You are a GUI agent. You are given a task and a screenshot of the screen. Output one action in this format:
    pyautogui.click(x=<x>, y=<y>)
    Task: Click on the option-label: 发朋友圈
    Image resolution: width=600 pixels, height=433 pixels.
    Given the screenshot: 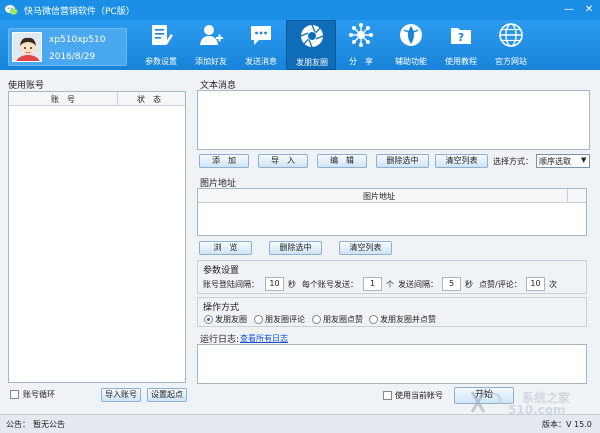 What is the action you would take?
    pyautogui.click(x=231, y=319)
    